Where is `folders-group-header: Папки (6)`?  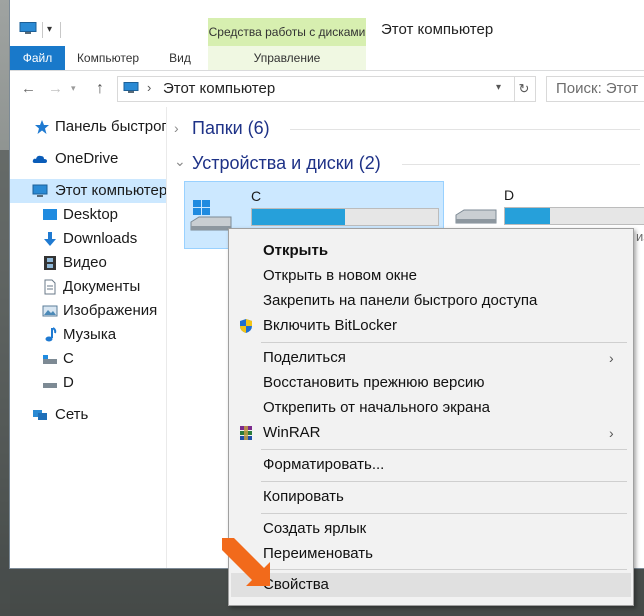 folders-group-header: Папки (6) is located at coordinates (231, 128).